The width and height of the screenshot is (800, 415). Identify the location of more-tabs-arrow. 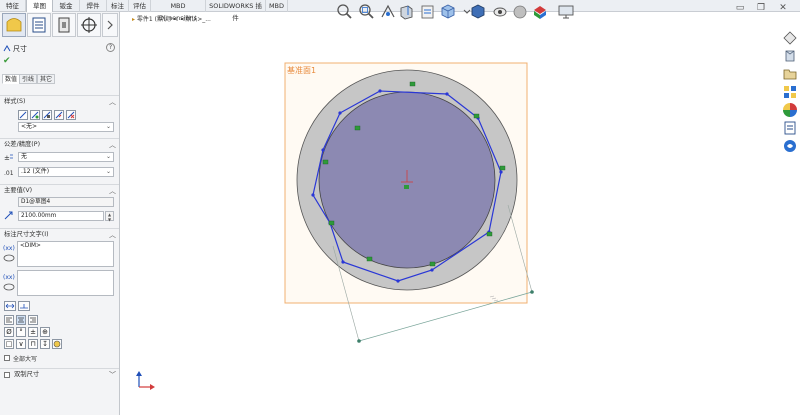
(110, 25).